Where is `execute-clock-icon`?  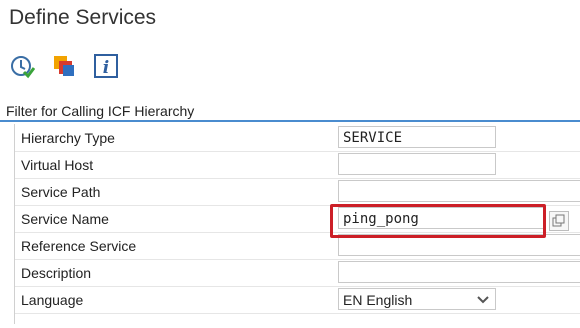 execute-clock-icon is located at coordinates (23, 67).